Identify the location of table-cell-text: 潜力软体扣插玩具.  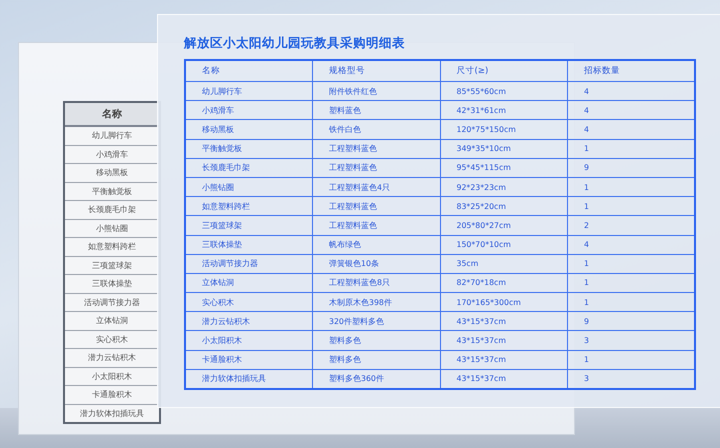
(112, 414).